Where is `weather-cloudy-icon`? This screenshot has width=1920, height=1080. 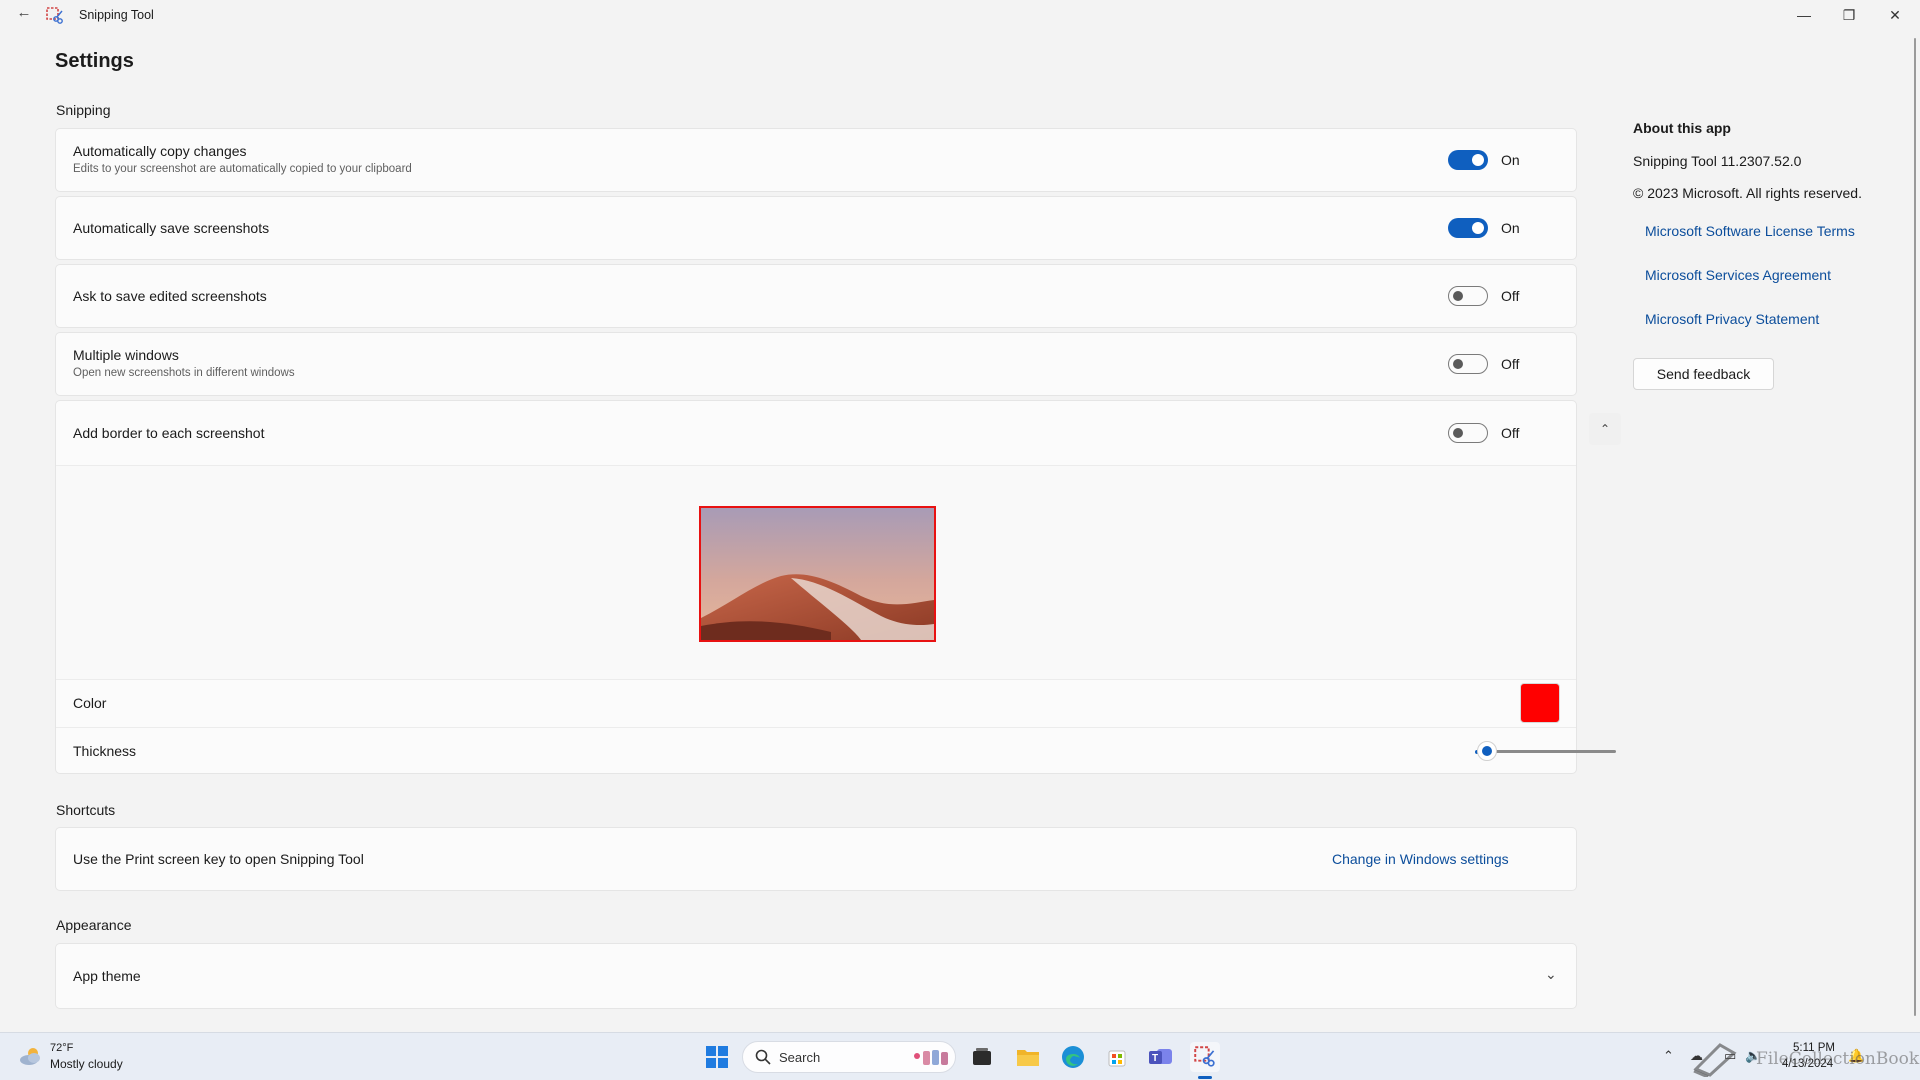
weather-cloudy-icon is located at coordinates (30, 1056).